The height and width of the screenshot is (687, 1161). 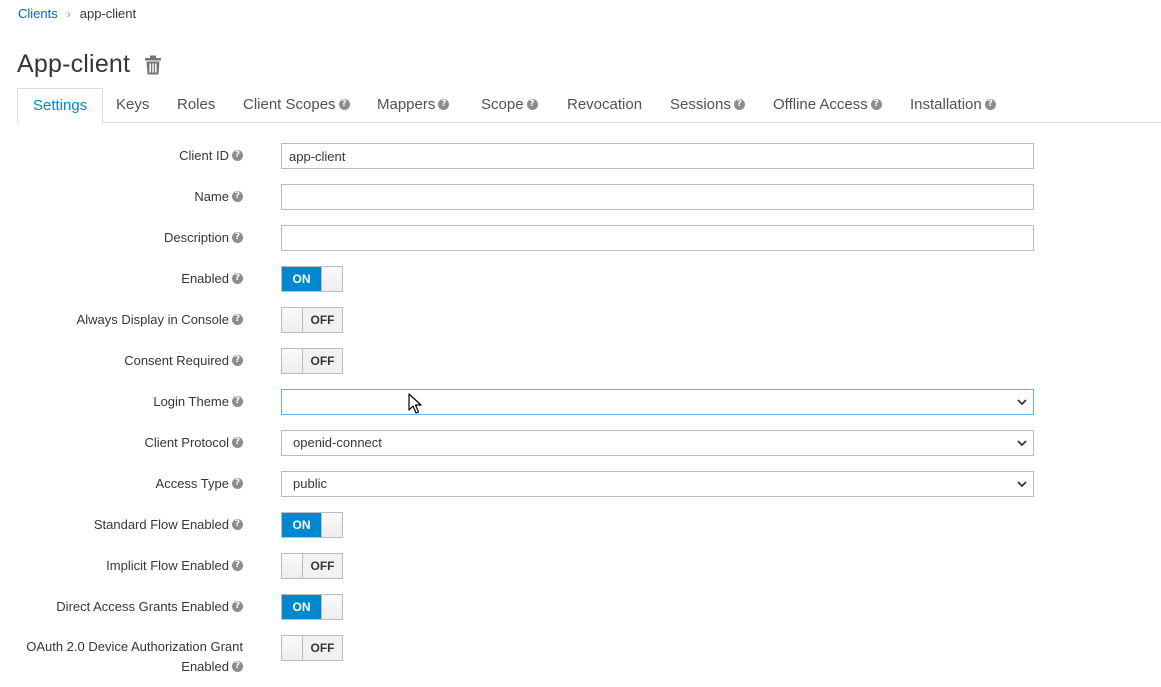 I want to click on tab-offline-access: Offline Access?, so click(x=827, y=105).